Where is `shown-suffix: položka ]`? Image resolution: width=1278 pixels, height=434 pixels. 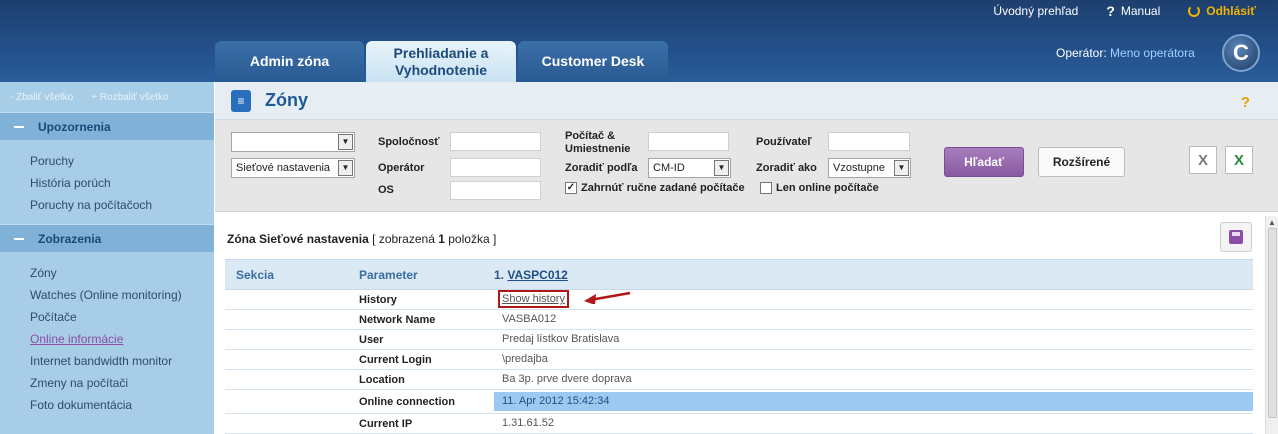 shown-suffix: položka ] is located at coordinates (472, 239).